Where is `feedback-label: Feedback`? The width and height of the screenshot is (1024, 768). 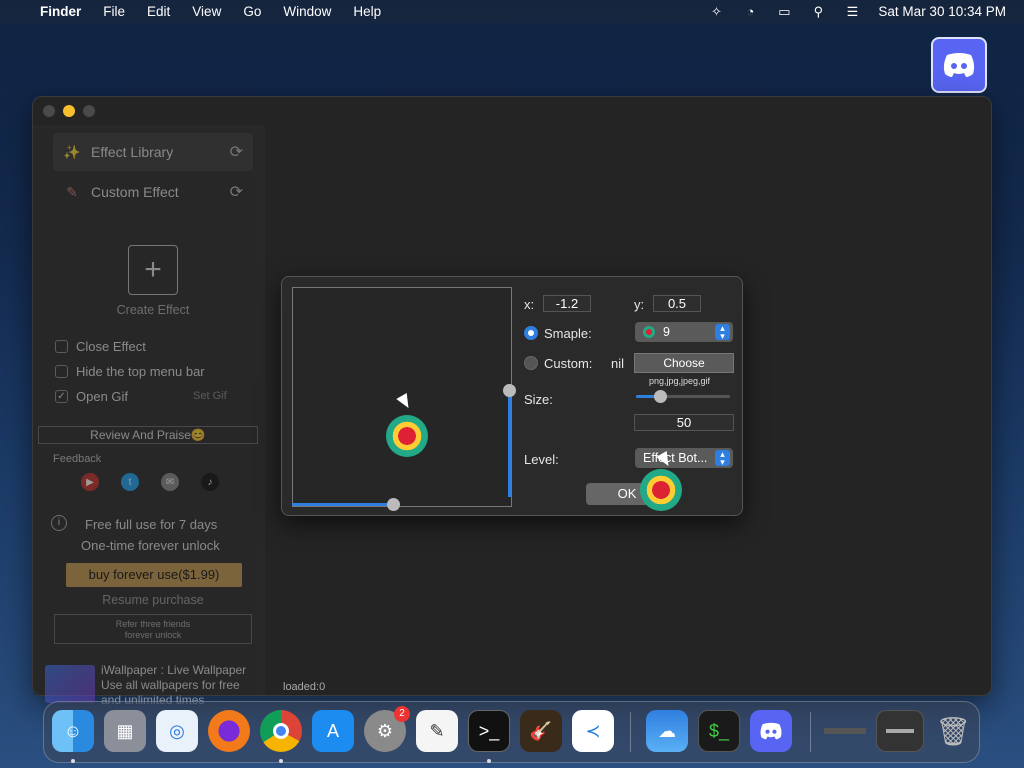
feedback-label: Feedback is located at coordinates (77, 459).